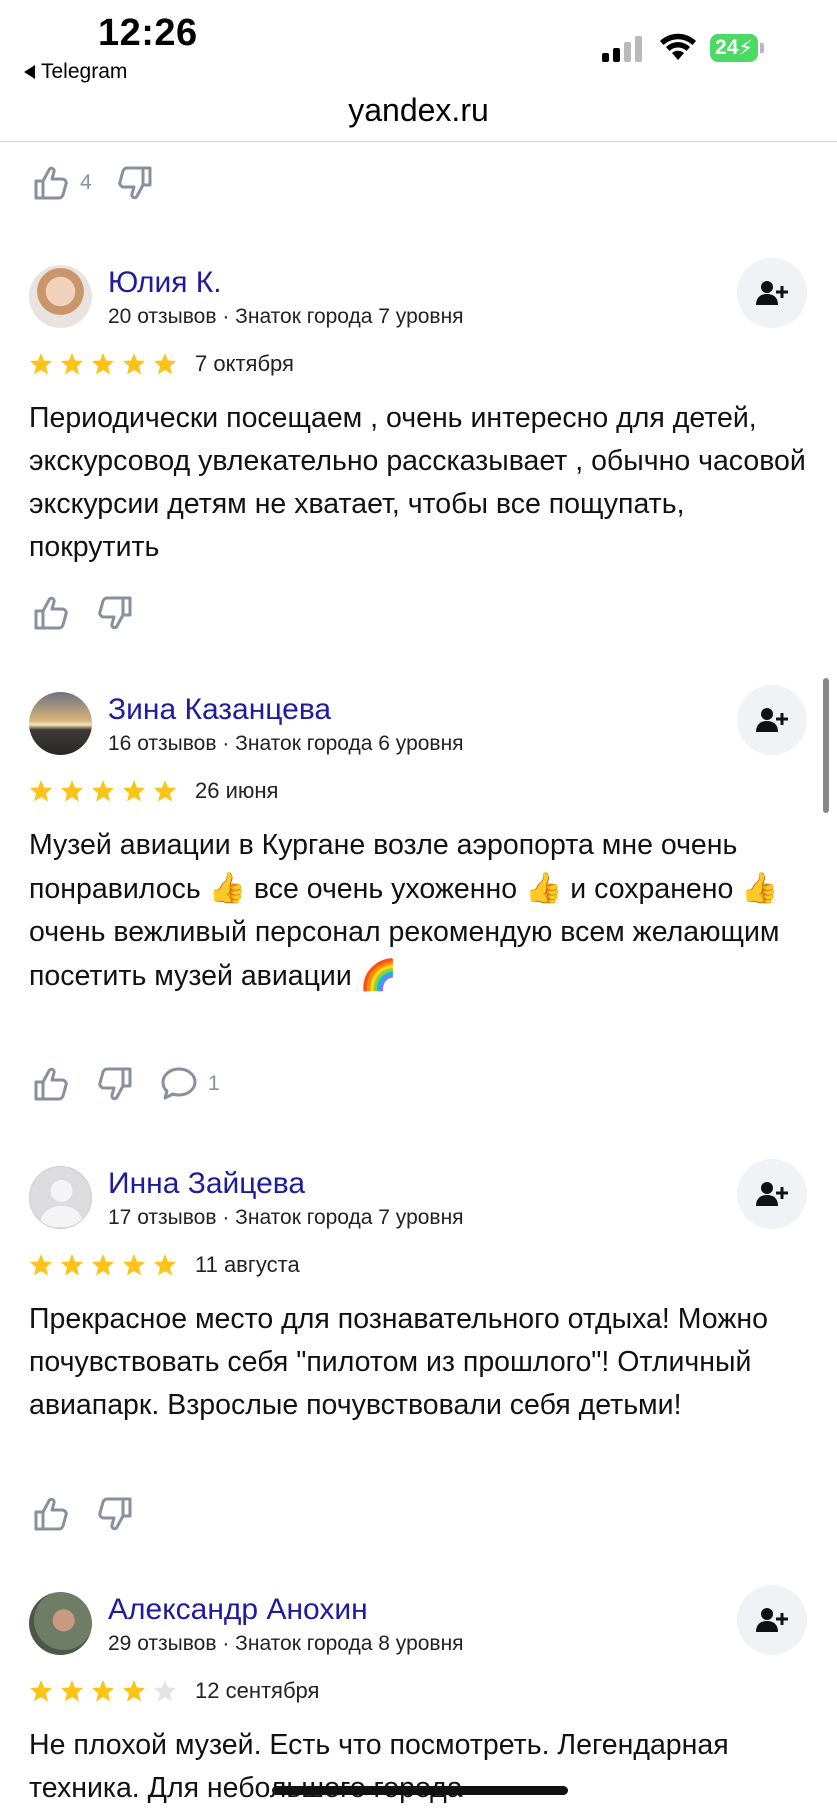 The width and height of the screenshot is (837, 1812). What do you see at coordinates (214, 1083) in the screenshot?
I see `comments-count: 1` at bounding box center [214, 1083].